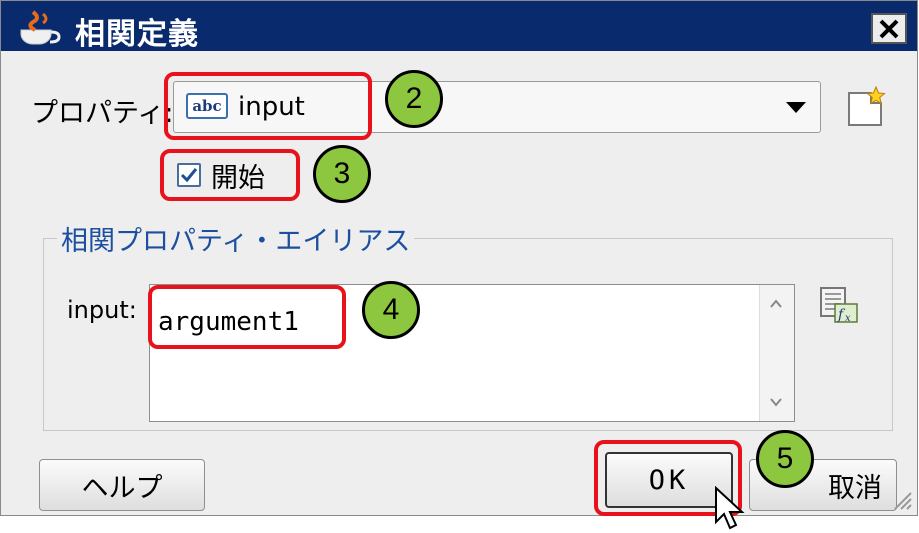 The width and height of the screenshot is (919, 533). Describe the element at coordinates (414, 99) in the screenshot. I see `callout-2: 2` at that location.